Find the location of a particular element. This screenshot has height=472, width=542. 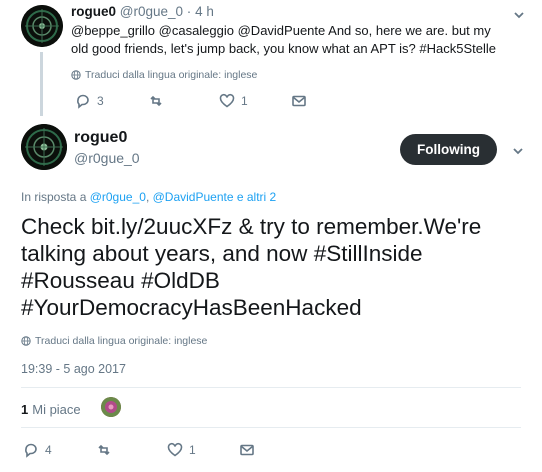

likes-label: Mi piace is located at coordinates (56, 409).